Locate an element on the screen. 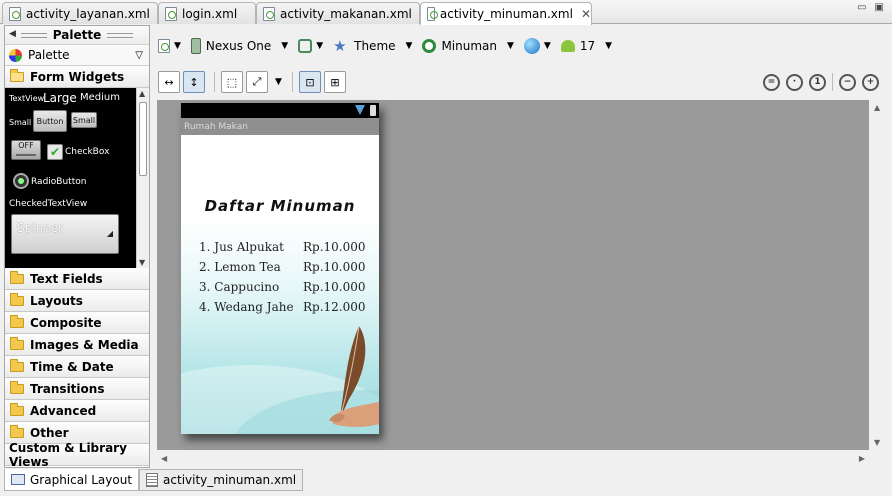  category-composite: Composite is located at coordinates (77, 323).